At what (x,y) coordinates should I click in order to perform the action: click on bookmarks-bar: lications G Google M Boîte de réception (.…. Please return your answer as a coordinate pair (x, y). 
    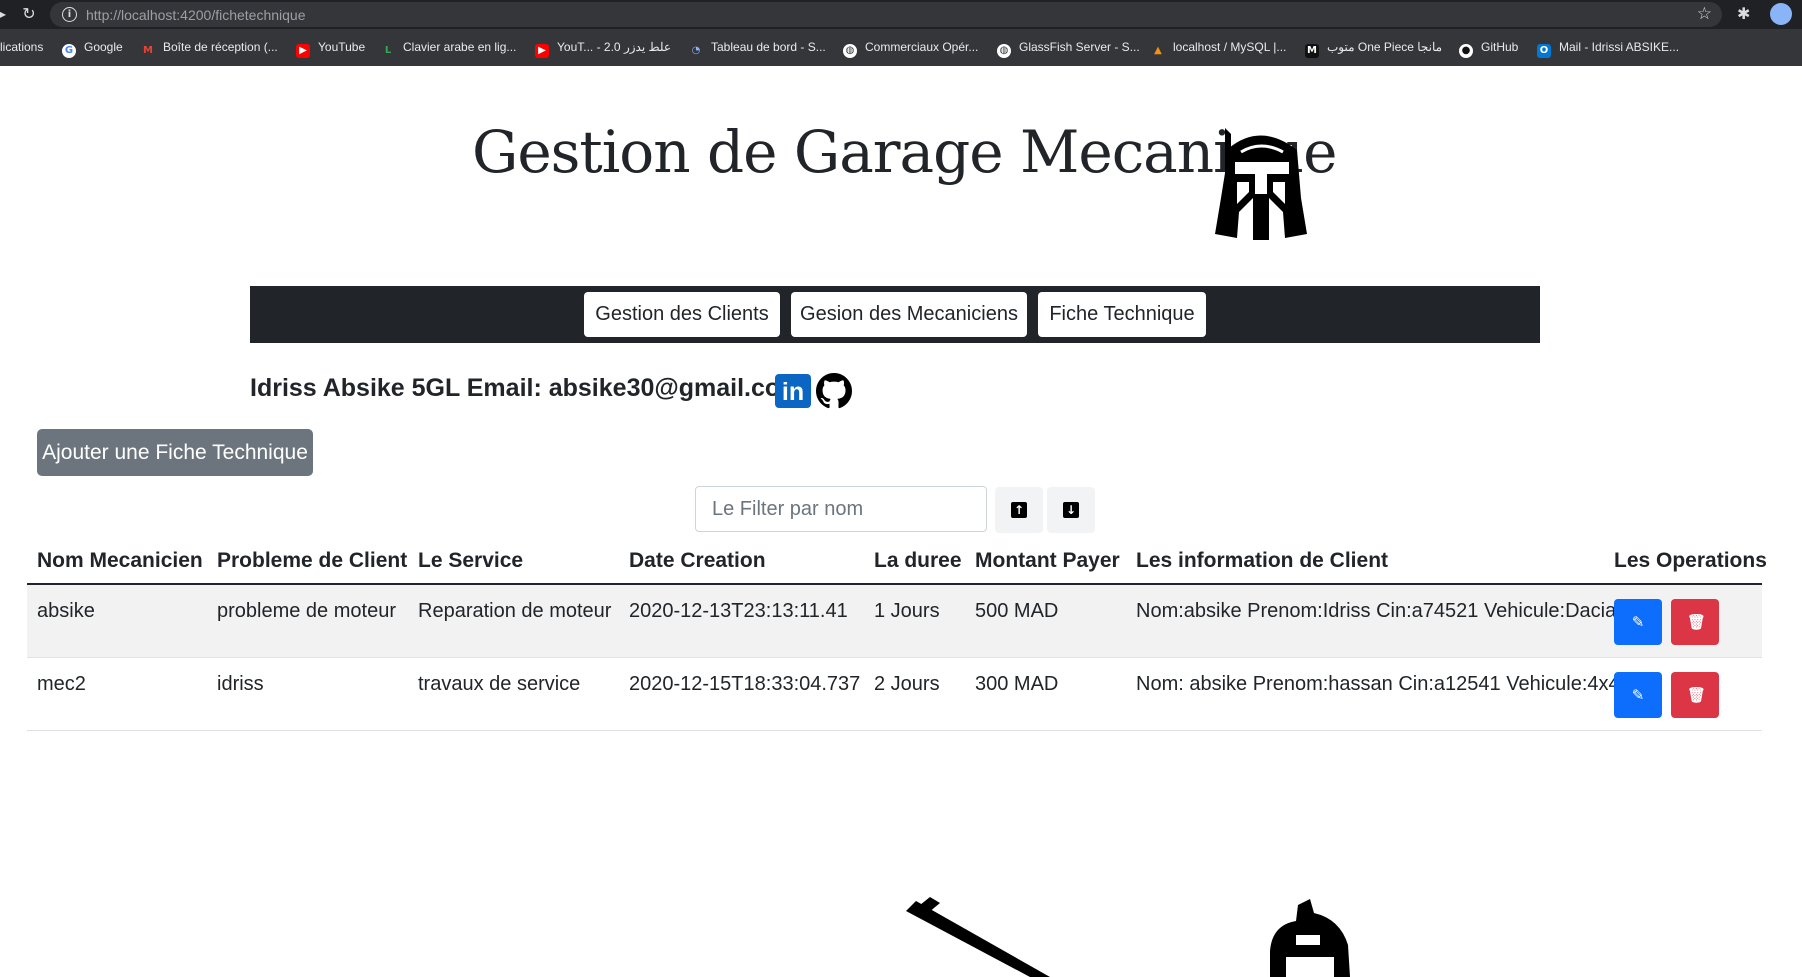
    Looking at the image, I should click on (901, 47).